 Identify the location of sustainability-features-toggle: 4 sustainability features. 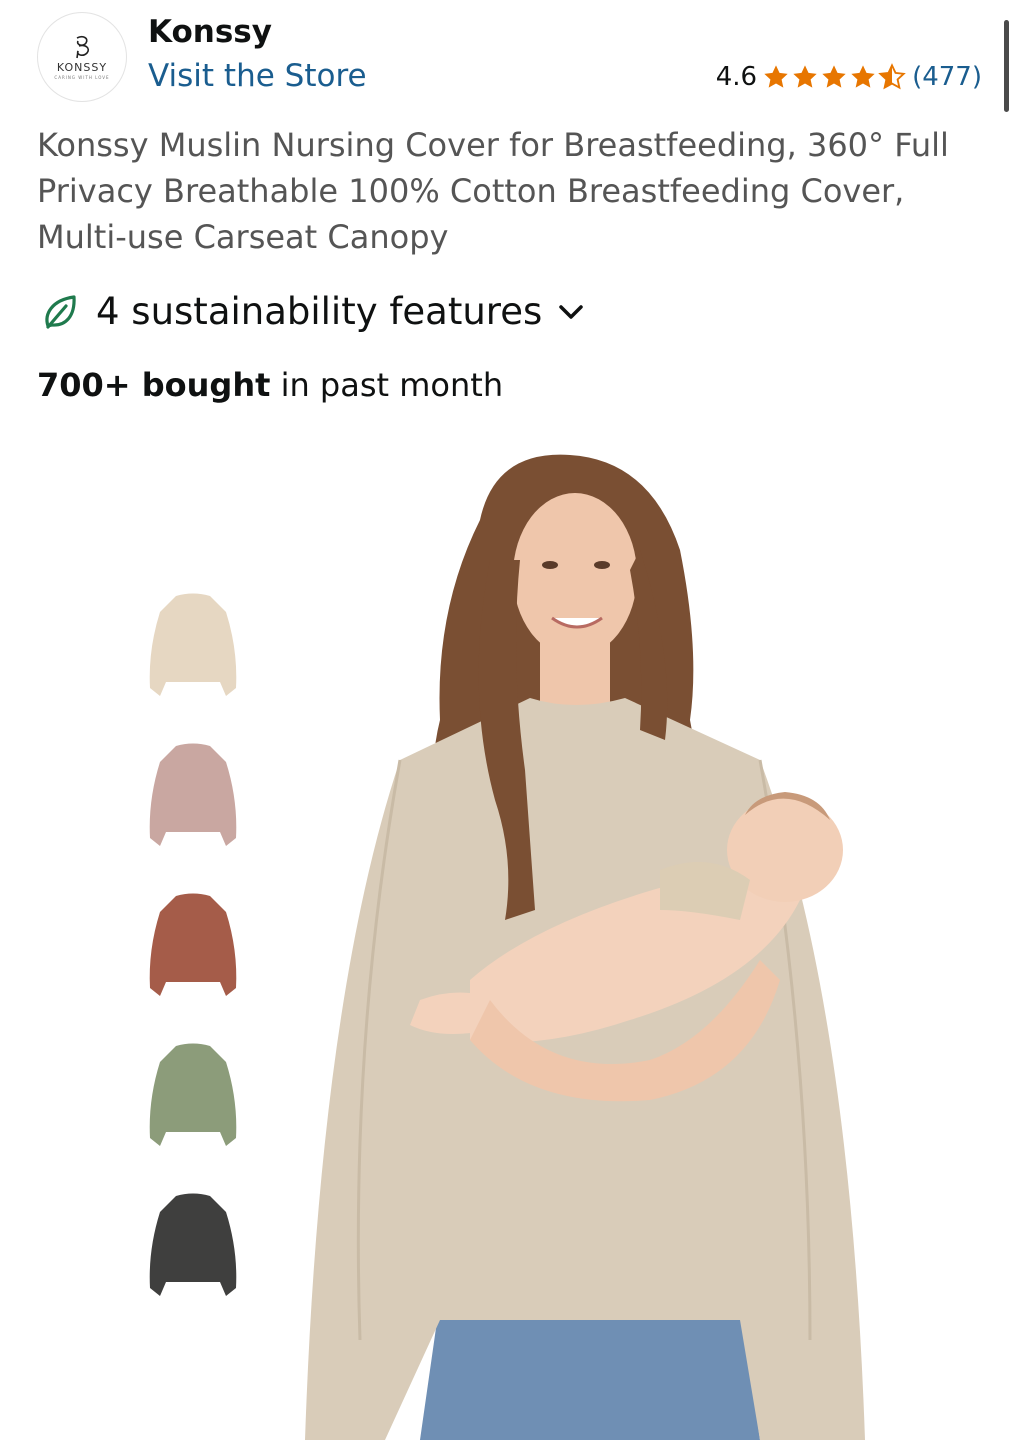
(313, 311).